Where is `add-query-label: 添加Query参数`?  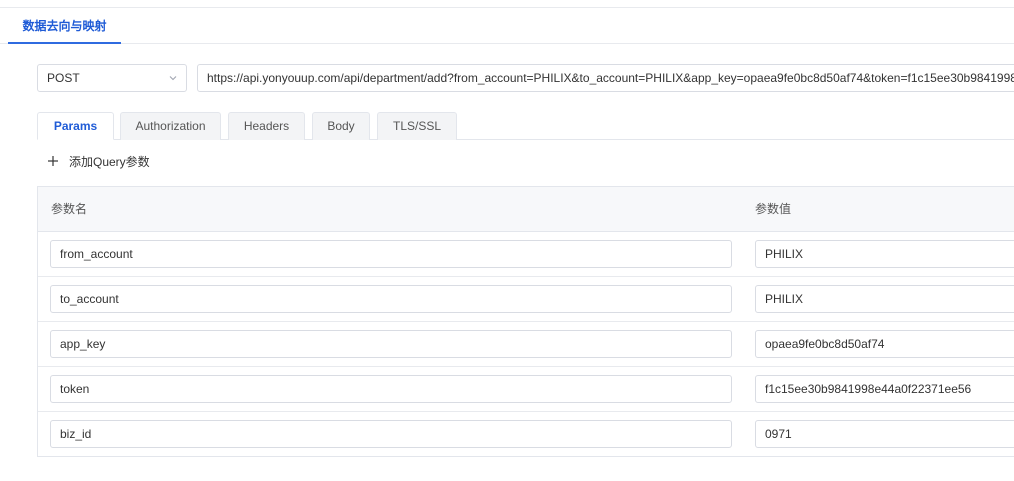
add-query-label: 添加Query参数 is located at coordinates (109, 161).